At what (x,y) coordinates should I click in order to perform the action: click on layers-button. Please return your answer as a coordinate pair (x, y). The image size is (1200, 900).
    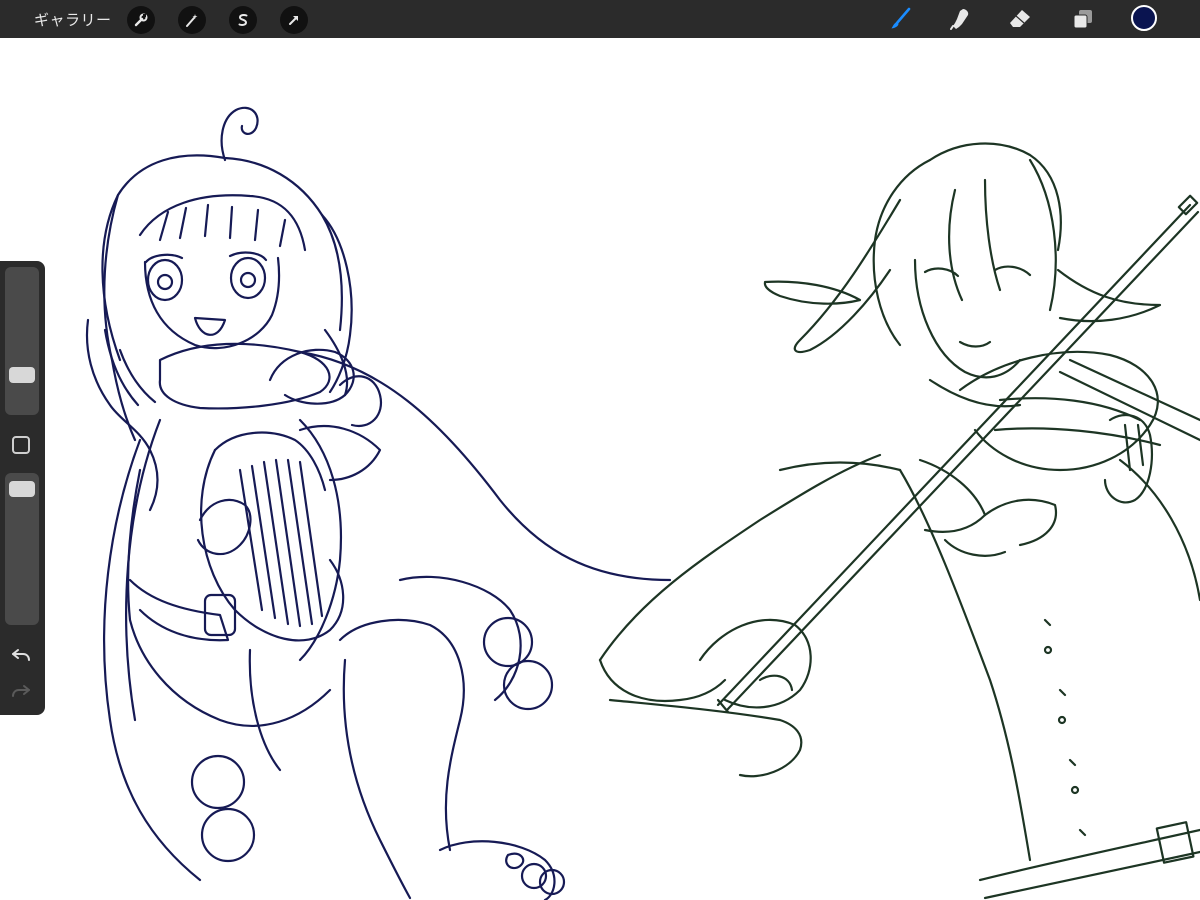
    Looking at the image, I should click on (1083, 19).